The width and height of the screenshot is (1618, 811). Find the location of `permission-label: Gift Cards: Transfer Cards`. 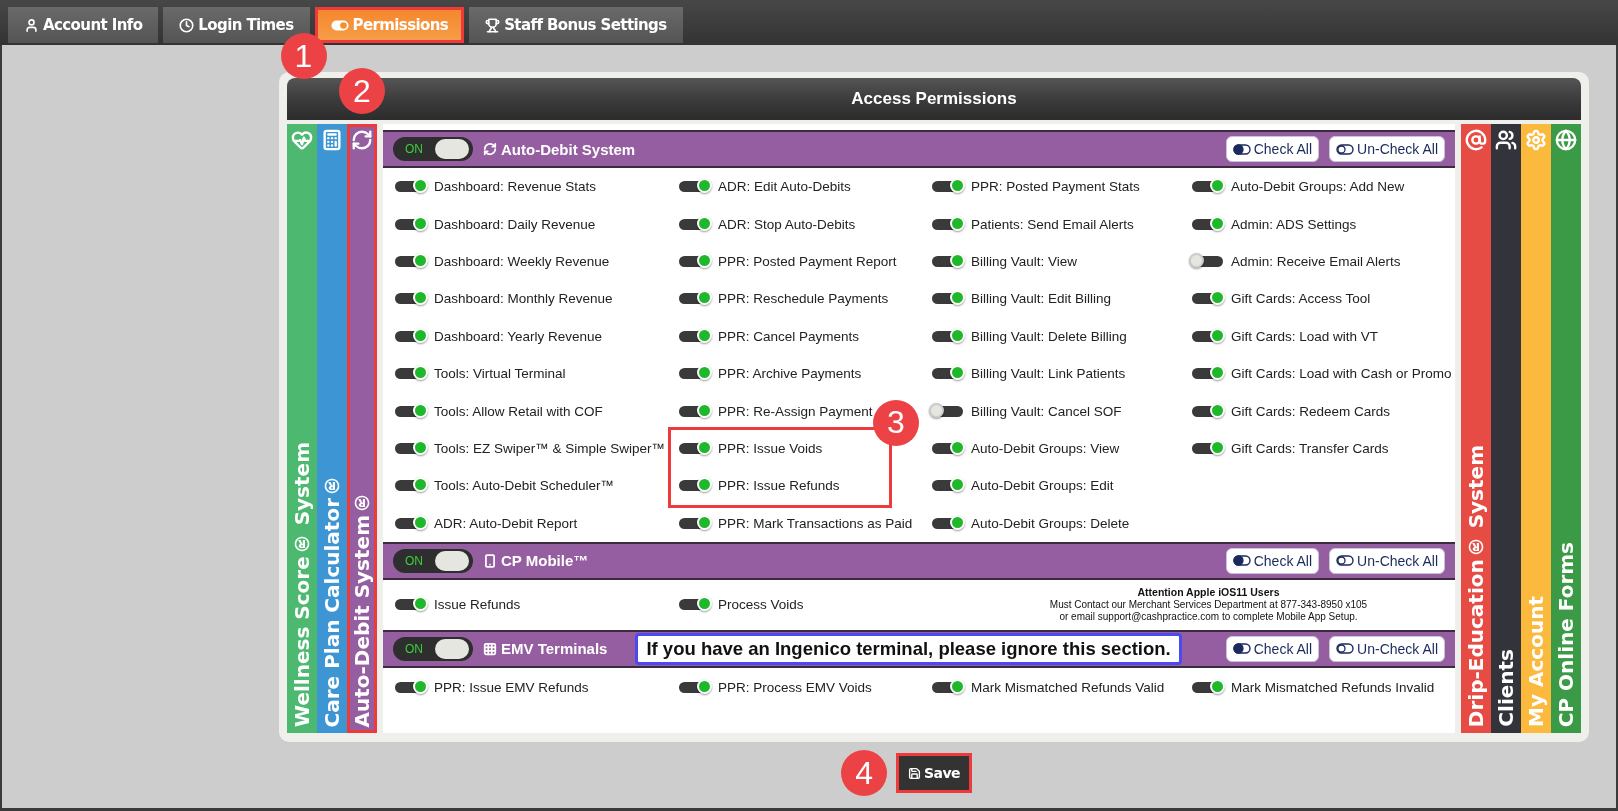

permission-label: Gift Cards: Transfer Cards is located at coordinates (1310, 448).